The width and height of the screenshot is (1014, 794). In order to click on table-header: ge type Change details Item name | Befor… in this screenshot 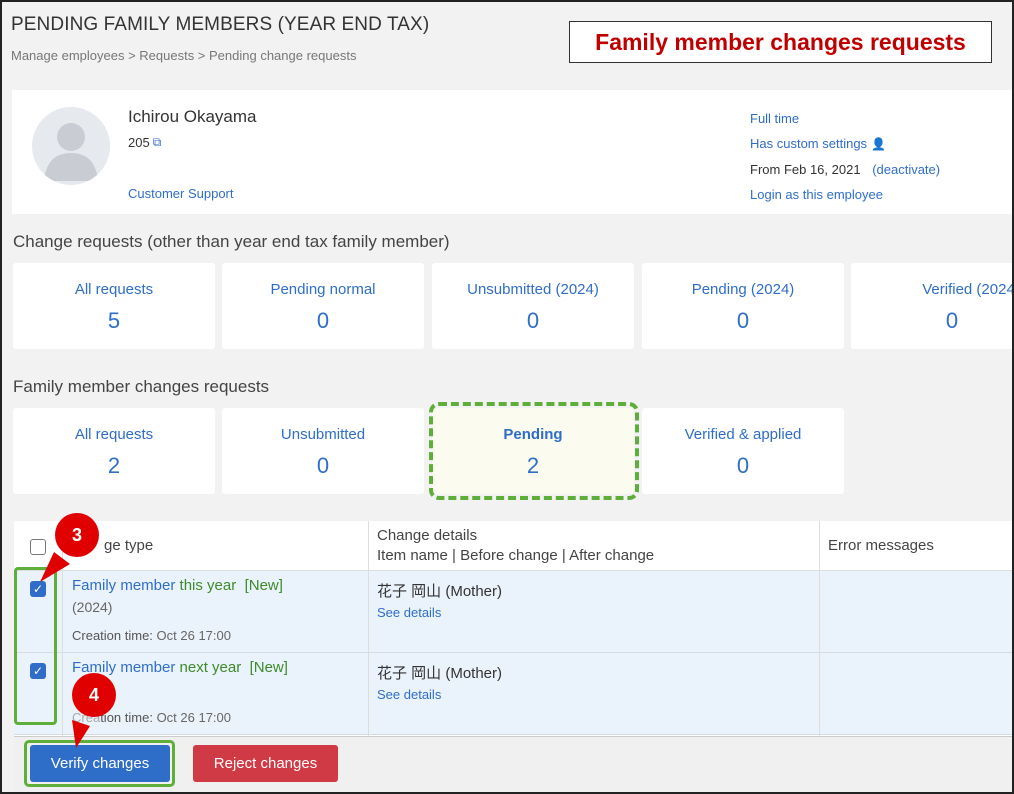, I will do `click(513, 546)`.